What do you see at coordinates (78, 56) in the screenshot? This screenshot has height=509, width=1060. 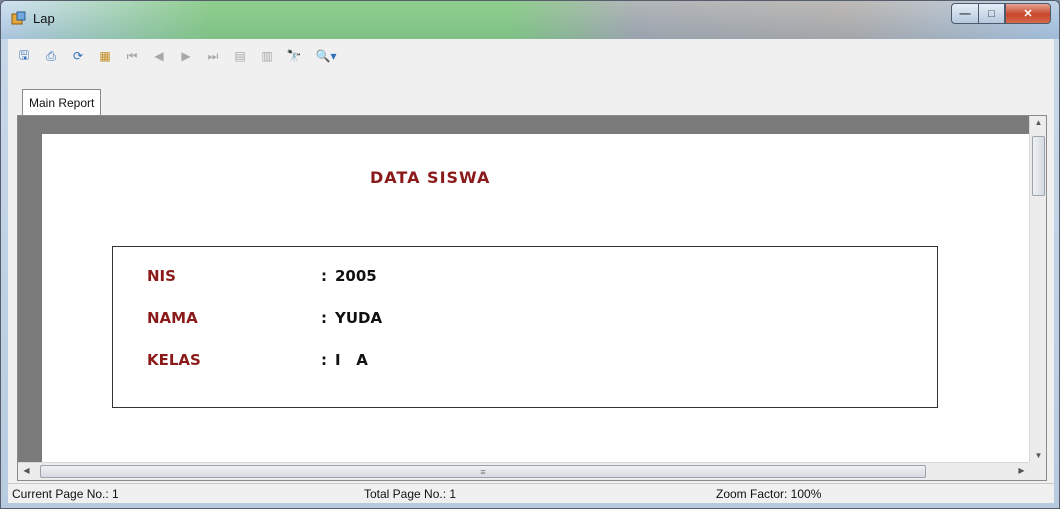 I see `refresh-icon: ⟳` at bounding box center [78, 56].